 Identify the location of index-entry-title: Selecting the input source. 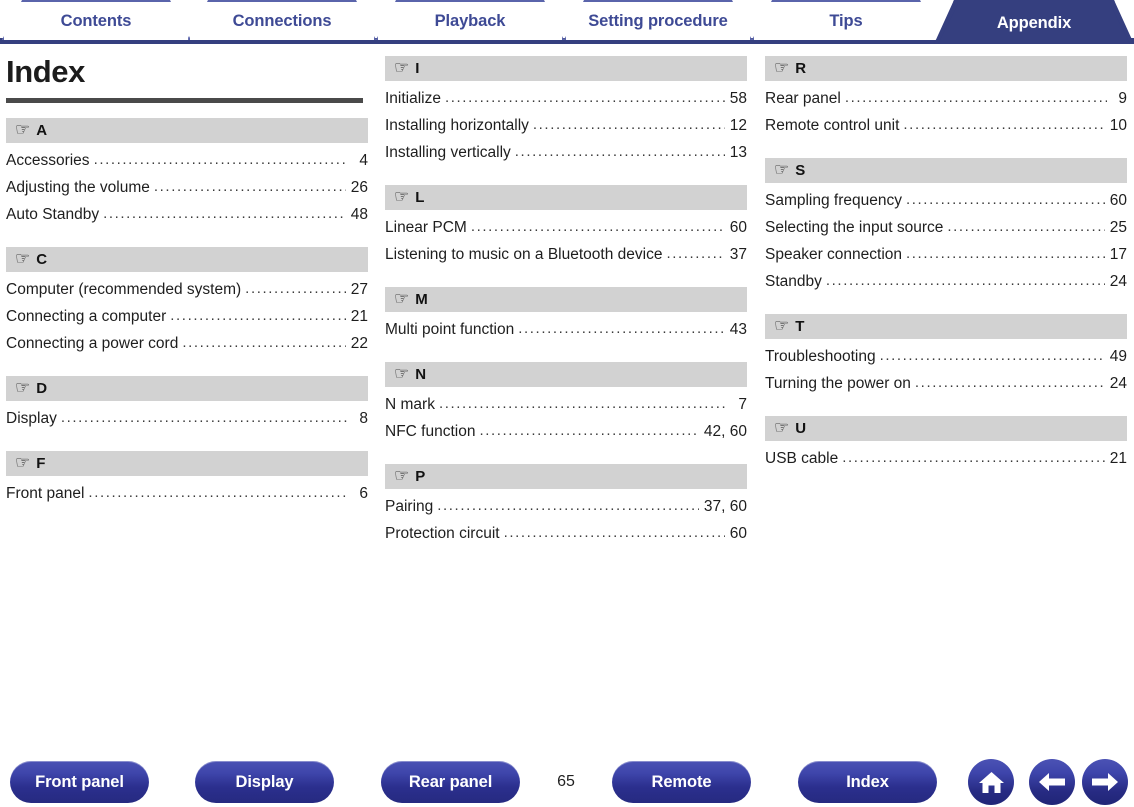
(854, 227).